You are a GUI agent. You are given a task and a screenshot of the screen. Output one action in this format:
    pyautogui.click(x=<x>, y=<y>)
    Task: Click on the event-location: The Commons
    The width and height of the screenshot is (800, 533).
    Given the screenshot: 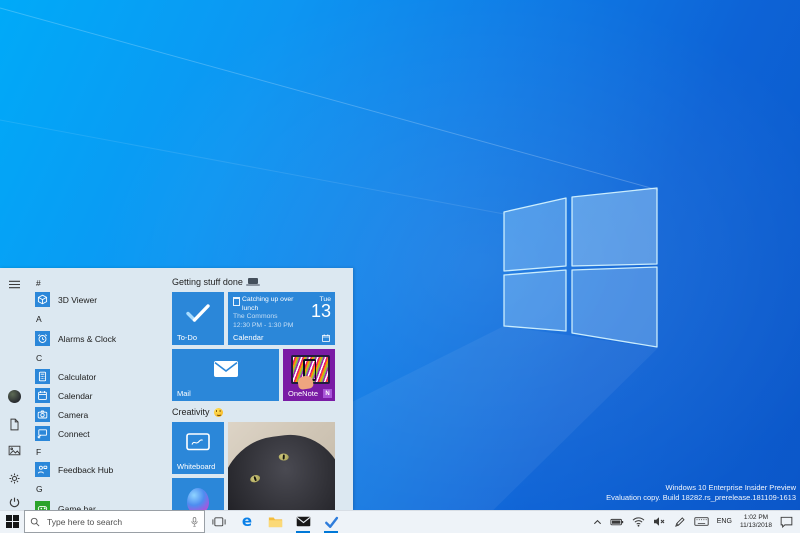 What is the action you would take?
    pyautogui.click(x=255, y=316)
    